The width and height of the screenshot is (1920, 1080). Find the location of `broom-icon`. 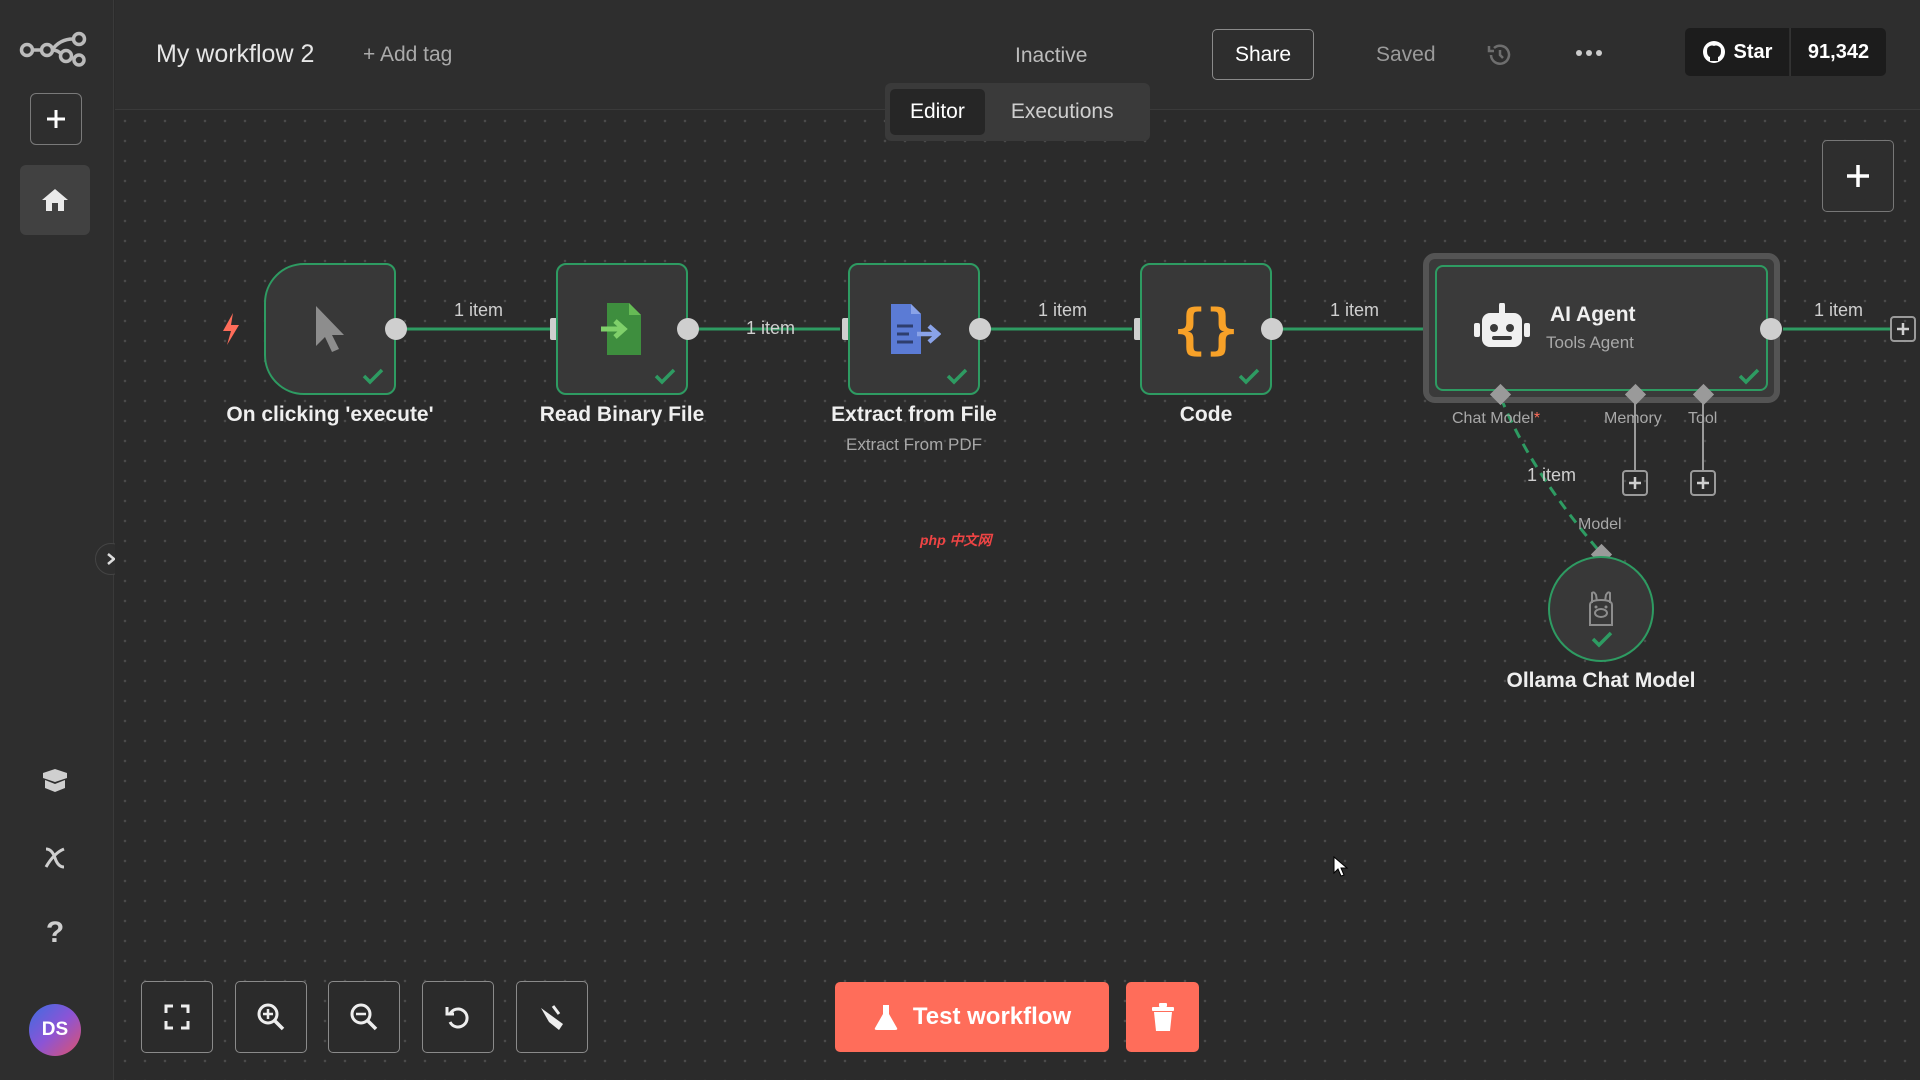

broom-icon is located at coordinates (552, 1017).